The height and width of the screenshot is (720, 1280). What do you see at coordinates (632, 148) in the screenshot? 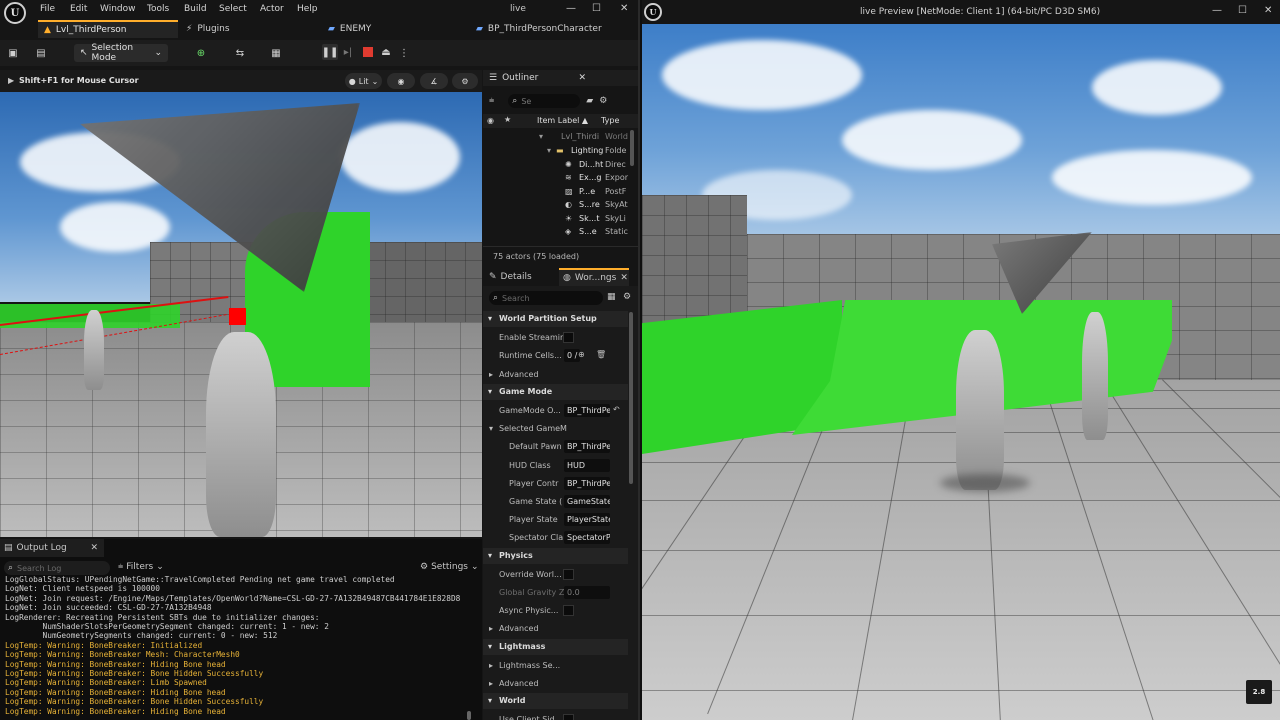
I see `outliner-scrollbar` at bounding box center [632, 148].